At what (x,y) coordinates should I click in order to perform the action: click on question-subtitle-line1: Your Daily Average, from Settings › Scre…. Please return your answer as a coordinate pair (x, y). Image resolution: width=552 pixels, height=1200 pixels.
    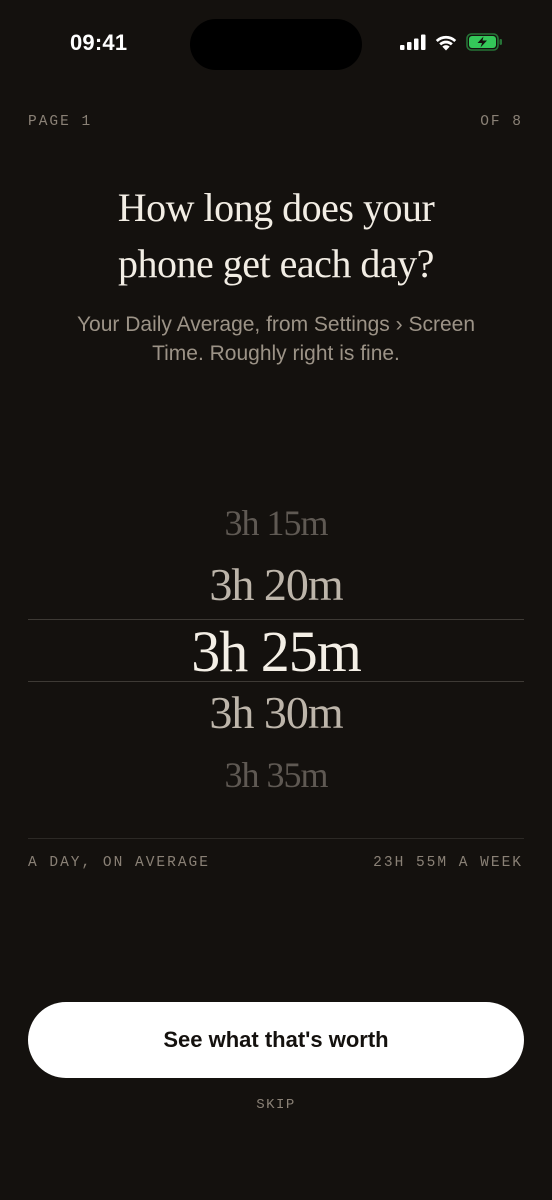
    Looking at the image, I should click on (276, 324).